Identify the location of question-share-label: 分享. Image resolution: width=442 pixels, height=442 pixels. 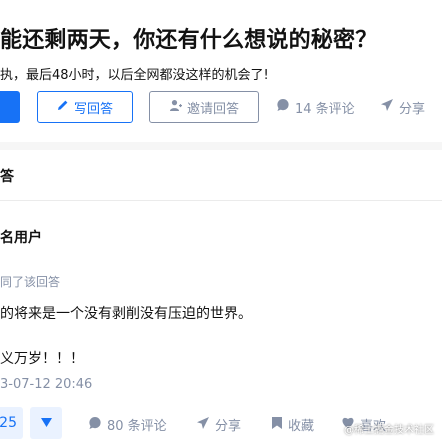
(412, 109).